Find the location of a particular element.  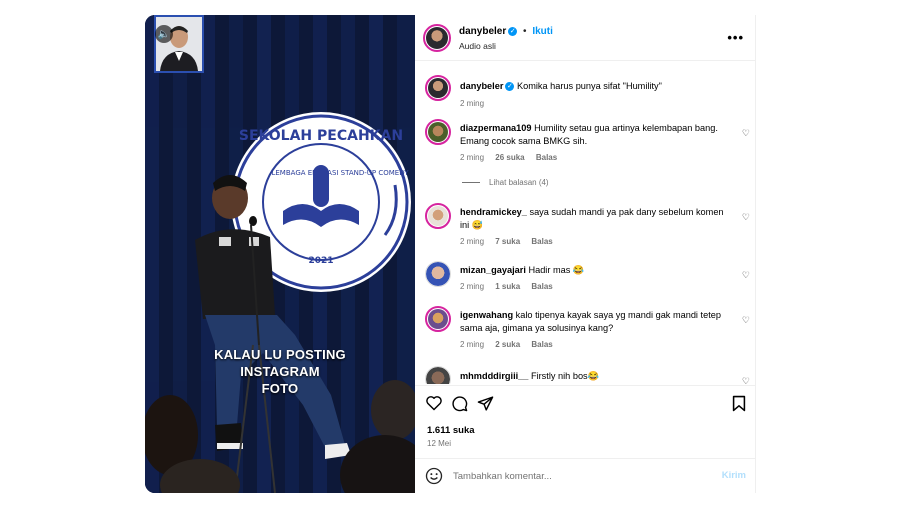

more-icon: ••• is located at coordinates (735, 37).